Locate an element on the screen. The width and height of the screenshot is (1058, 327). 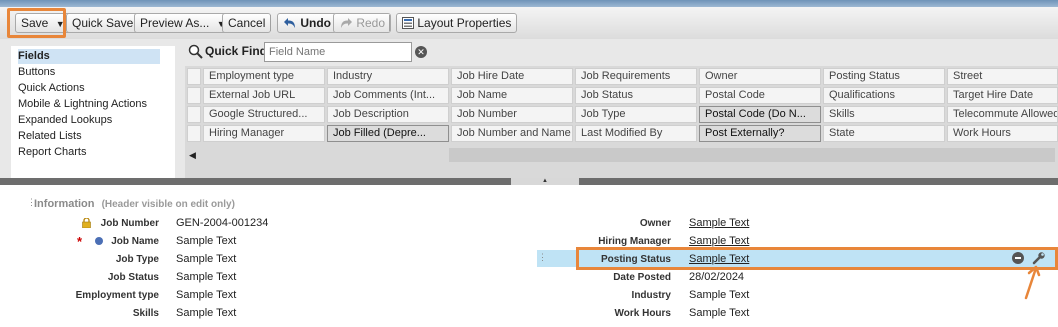
palette-field: Post Externally? is located at coordinates (760, 133).